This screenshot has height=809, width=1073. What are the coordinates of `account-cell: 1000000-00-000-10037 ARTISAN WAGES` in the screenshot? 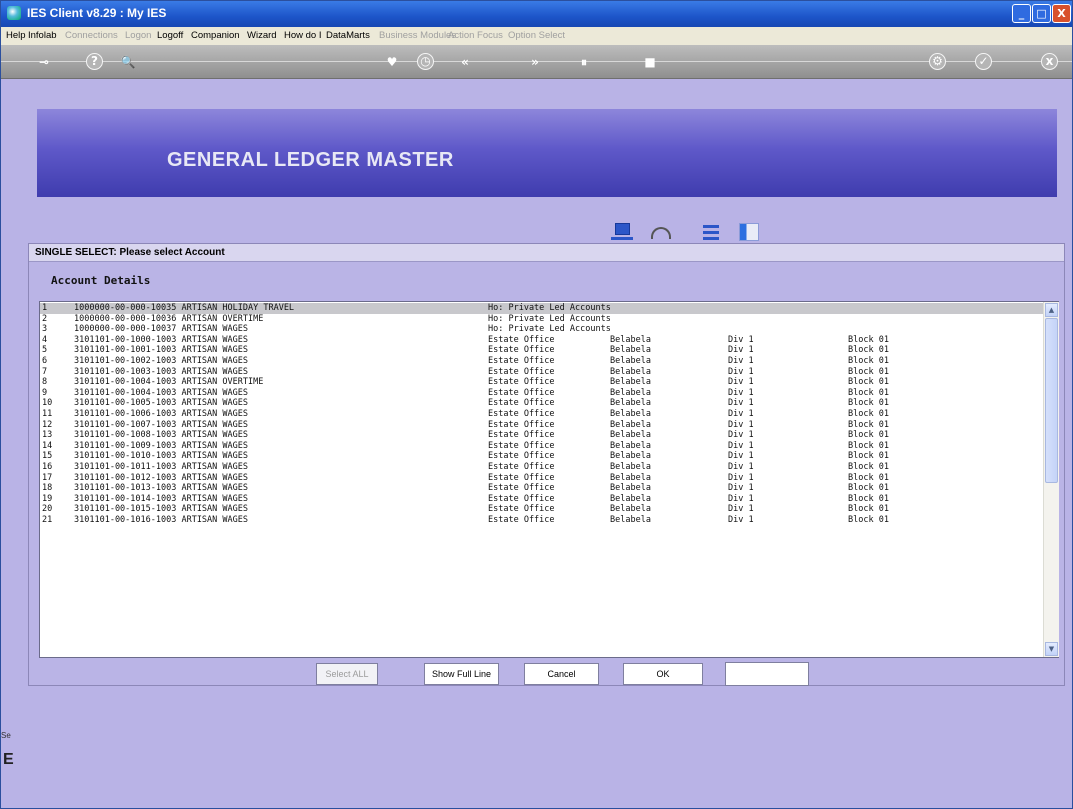 It's located at (161, 329).